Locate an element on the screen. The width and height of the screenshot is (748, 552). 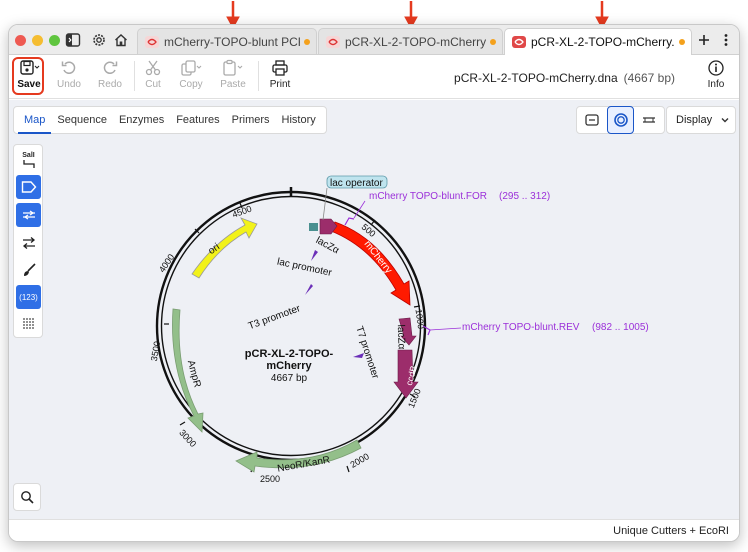
primer-for-name: mCherry TOPO-blunt.FOR is located at coordinates (428, 196).